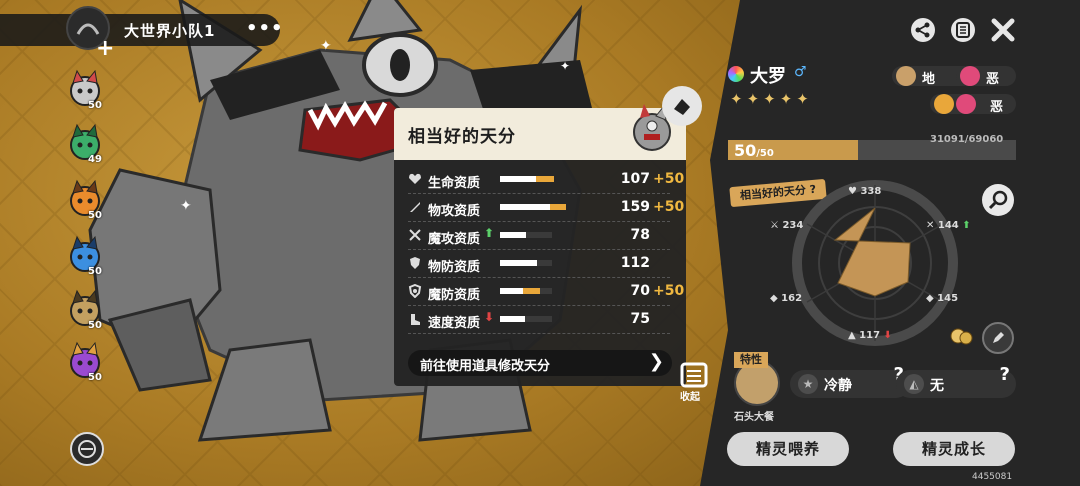 This screenshot has height=486, width=1080. What do you see at coordinates (489, 233) in the screenshot?
I see `stat-trend-icon: ⬆` at bounding box center [489, 233].